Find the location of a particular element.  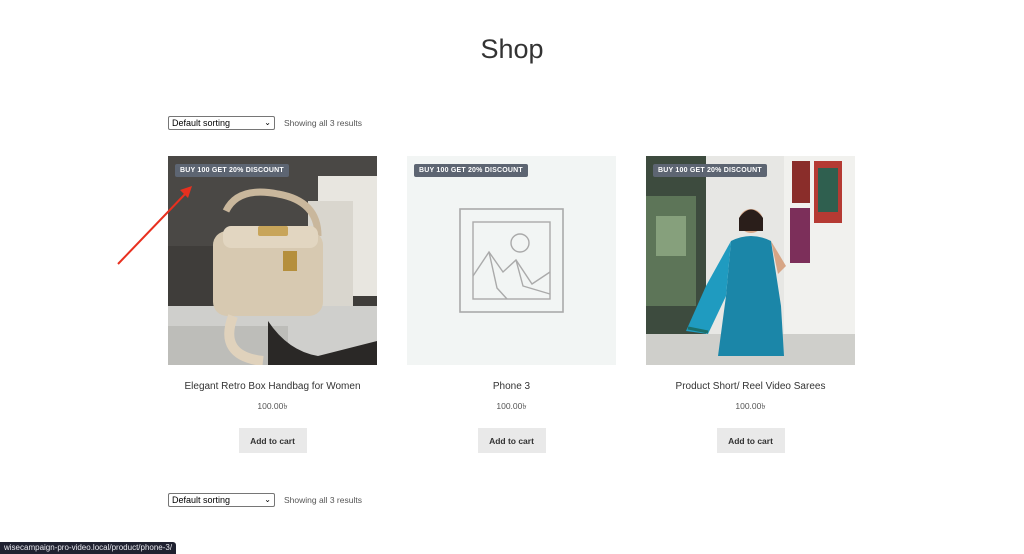

saree-photo is located at coordinates (750, 260).